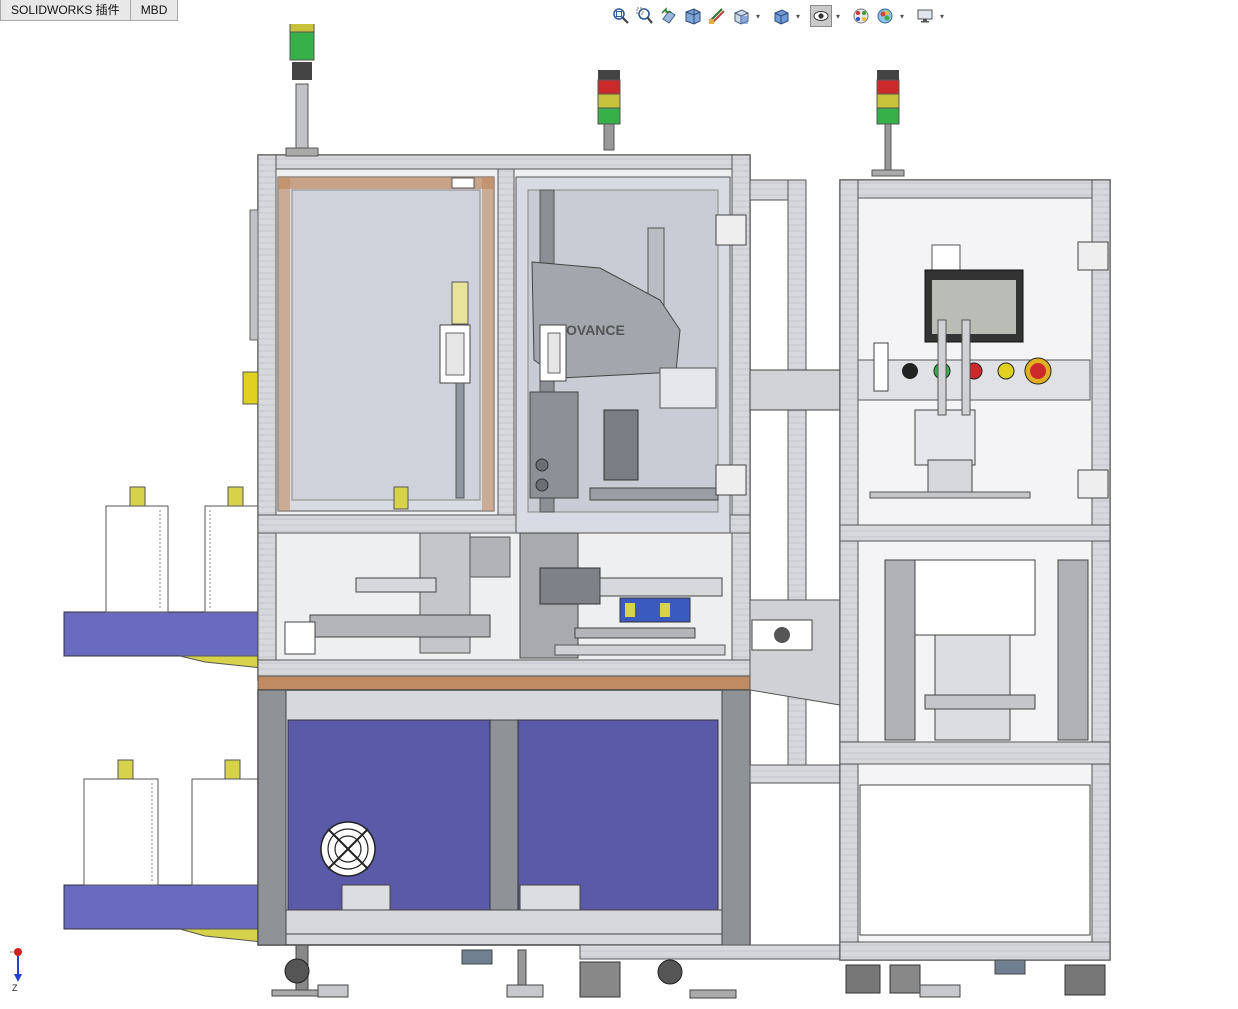 This screenshot has width=1238, height=1009. Describe the element at coordinates (609, 110) in the screenshot. I see `signal-tower-middle` at that location.